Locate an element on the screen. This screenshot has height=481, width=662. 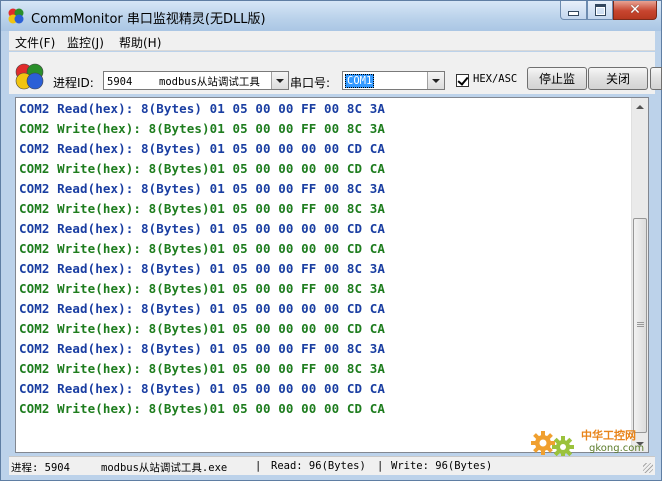
process-id-label: 进程ID: is located at coordinates (73, 83).